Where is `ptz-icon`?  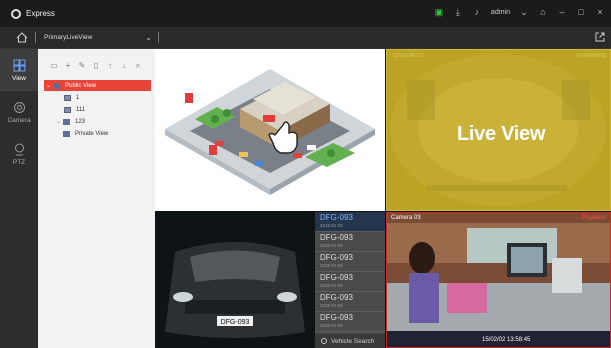
ptz-icon is located at coordinates (19, 149).